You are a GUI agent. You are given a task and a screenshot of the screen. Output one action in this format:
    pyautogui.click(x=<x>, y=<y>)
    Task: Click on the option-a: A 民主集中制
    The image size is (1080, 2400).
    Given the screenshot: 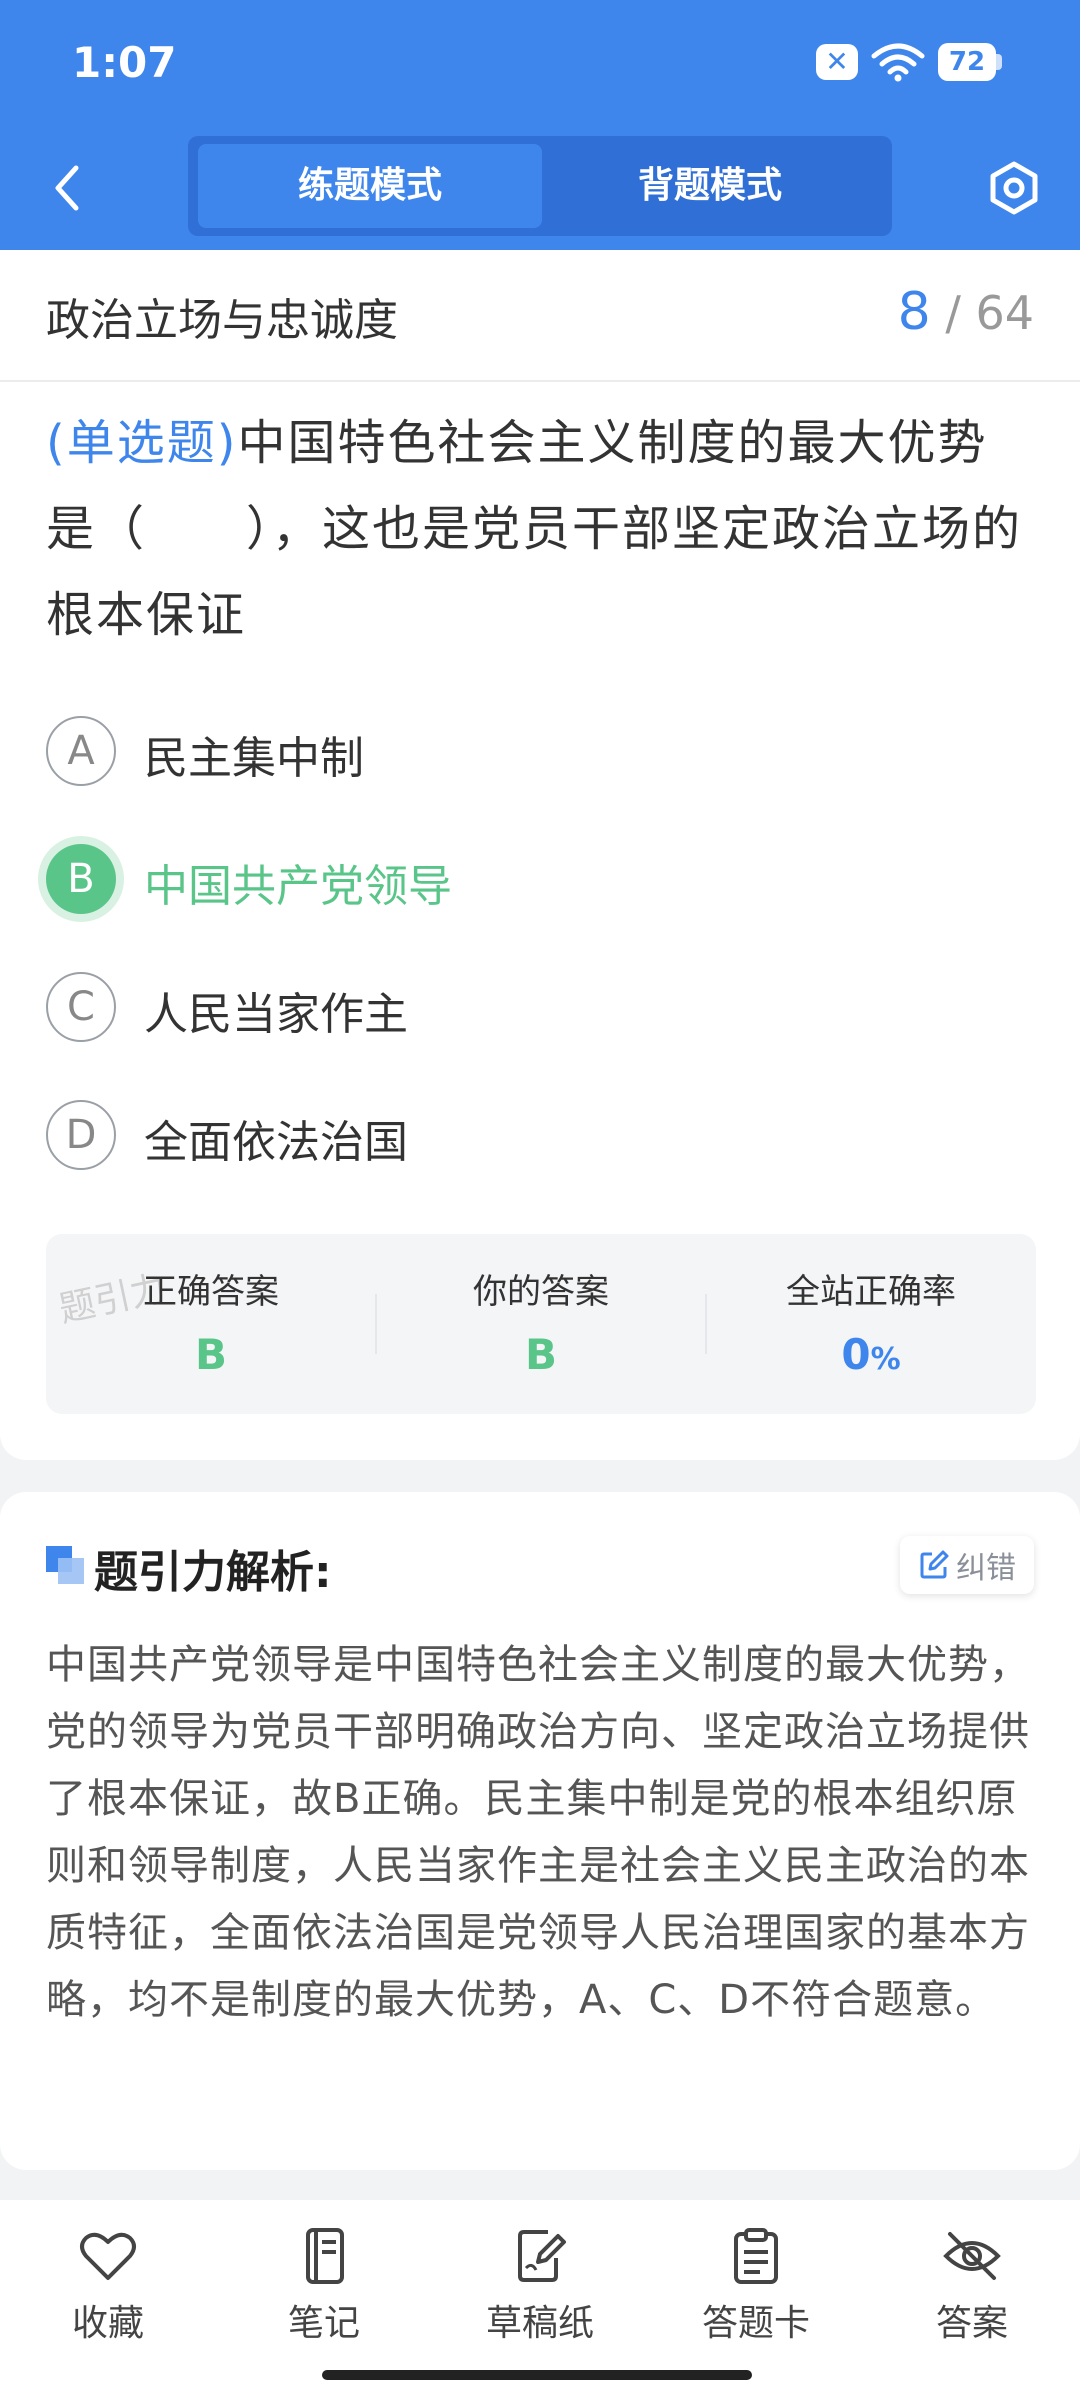 What is the action you would take?
    pyautogui.click(x=541, y=752)
    